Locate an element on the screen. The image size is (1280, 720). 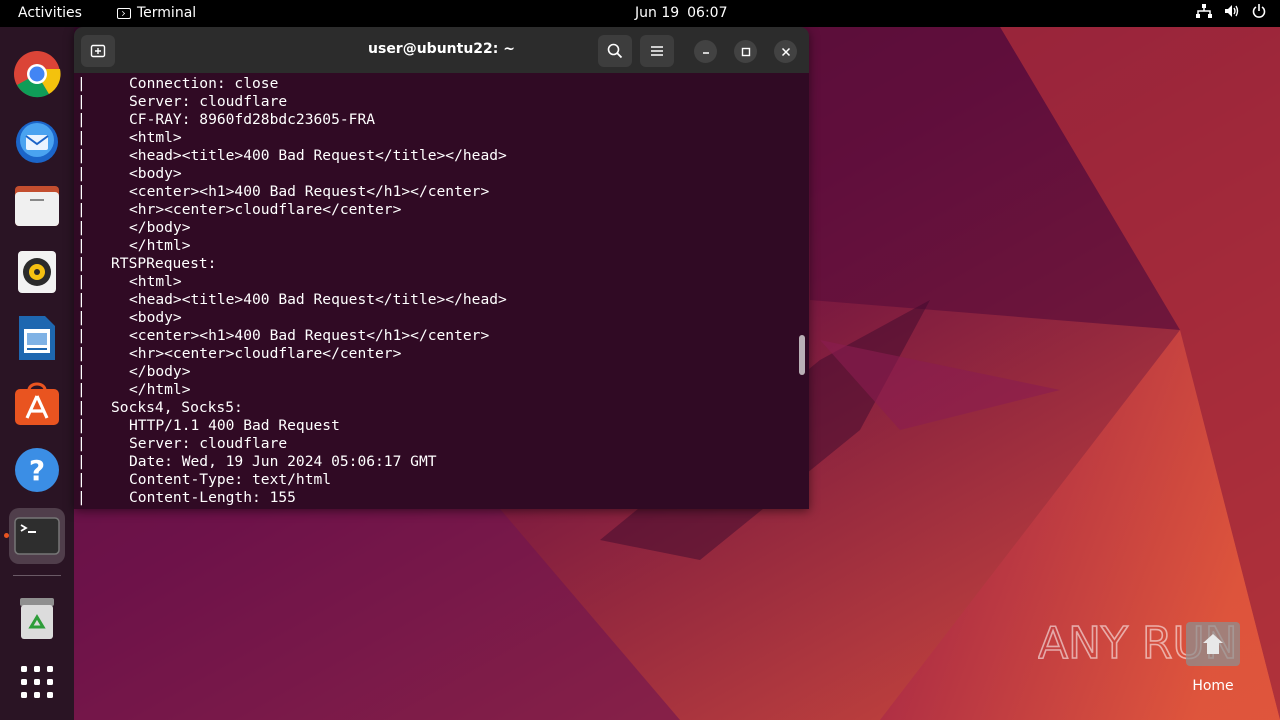
dock-item-thunderbird is located at coordinates (37, 140).